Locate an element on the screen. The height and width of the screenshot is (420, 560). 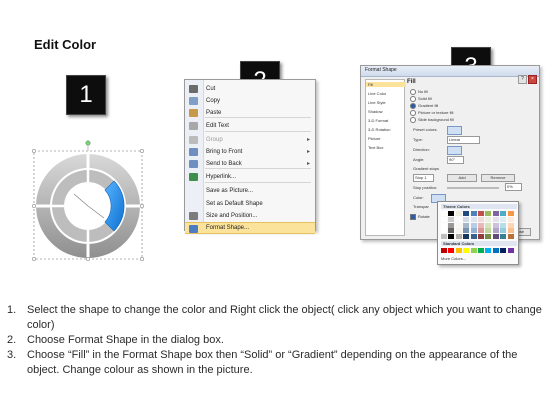
category-picture: Picture is located at coordinates (374, 138).